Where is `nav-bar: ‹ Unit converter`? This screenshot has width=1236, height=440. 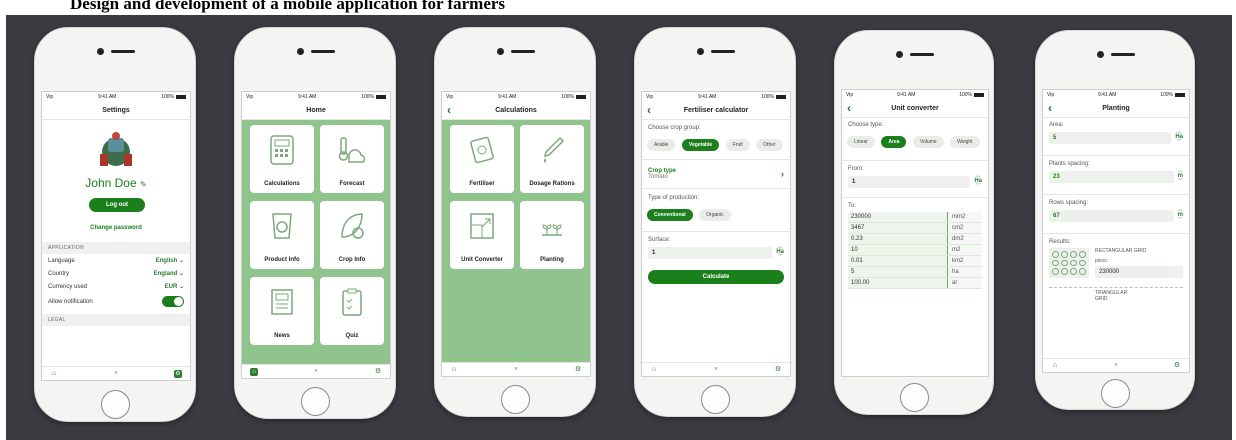 nav-bar: ‹ Unit converter is located at coordinates (915, 109).